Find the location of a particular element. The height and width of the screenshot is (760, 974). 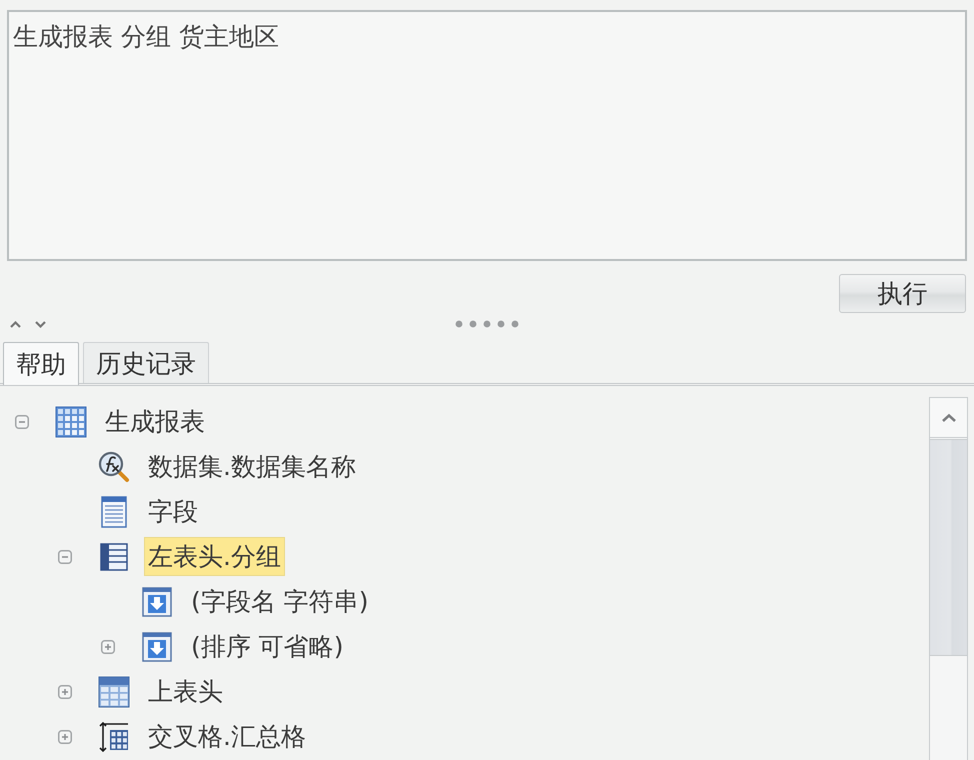

table-rows-icon is located at coordinates (114, 556).